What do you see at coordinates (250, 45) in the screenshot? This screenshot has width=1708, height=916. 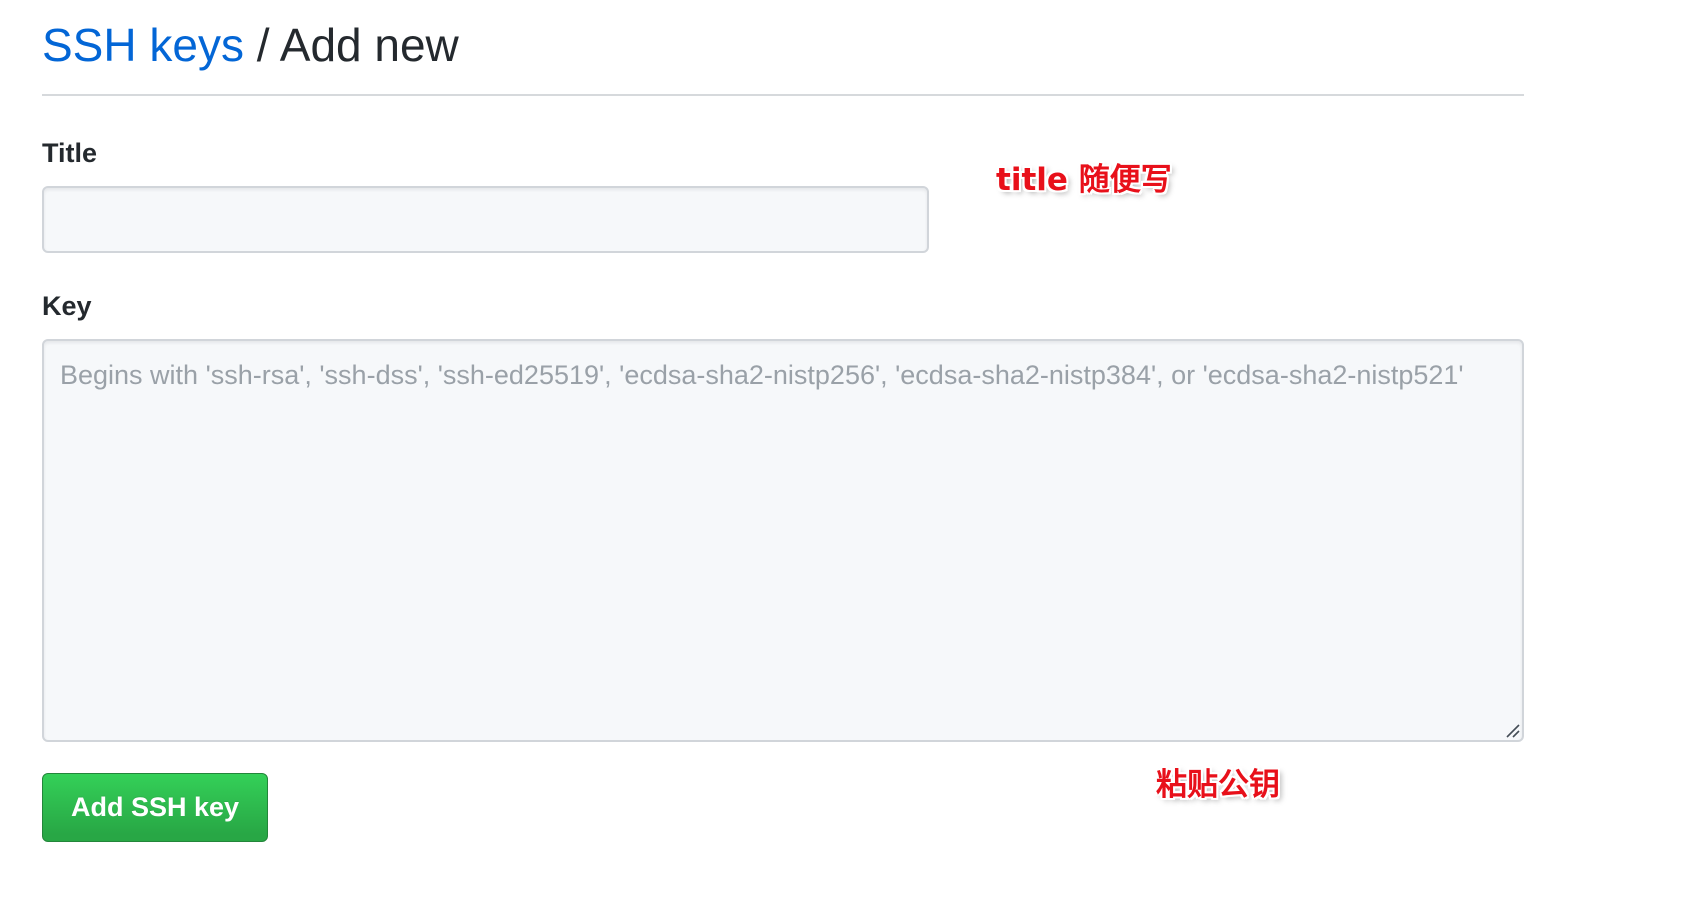 I see `page-title: SSH keys / Add new` at bounding box center [250, 45].